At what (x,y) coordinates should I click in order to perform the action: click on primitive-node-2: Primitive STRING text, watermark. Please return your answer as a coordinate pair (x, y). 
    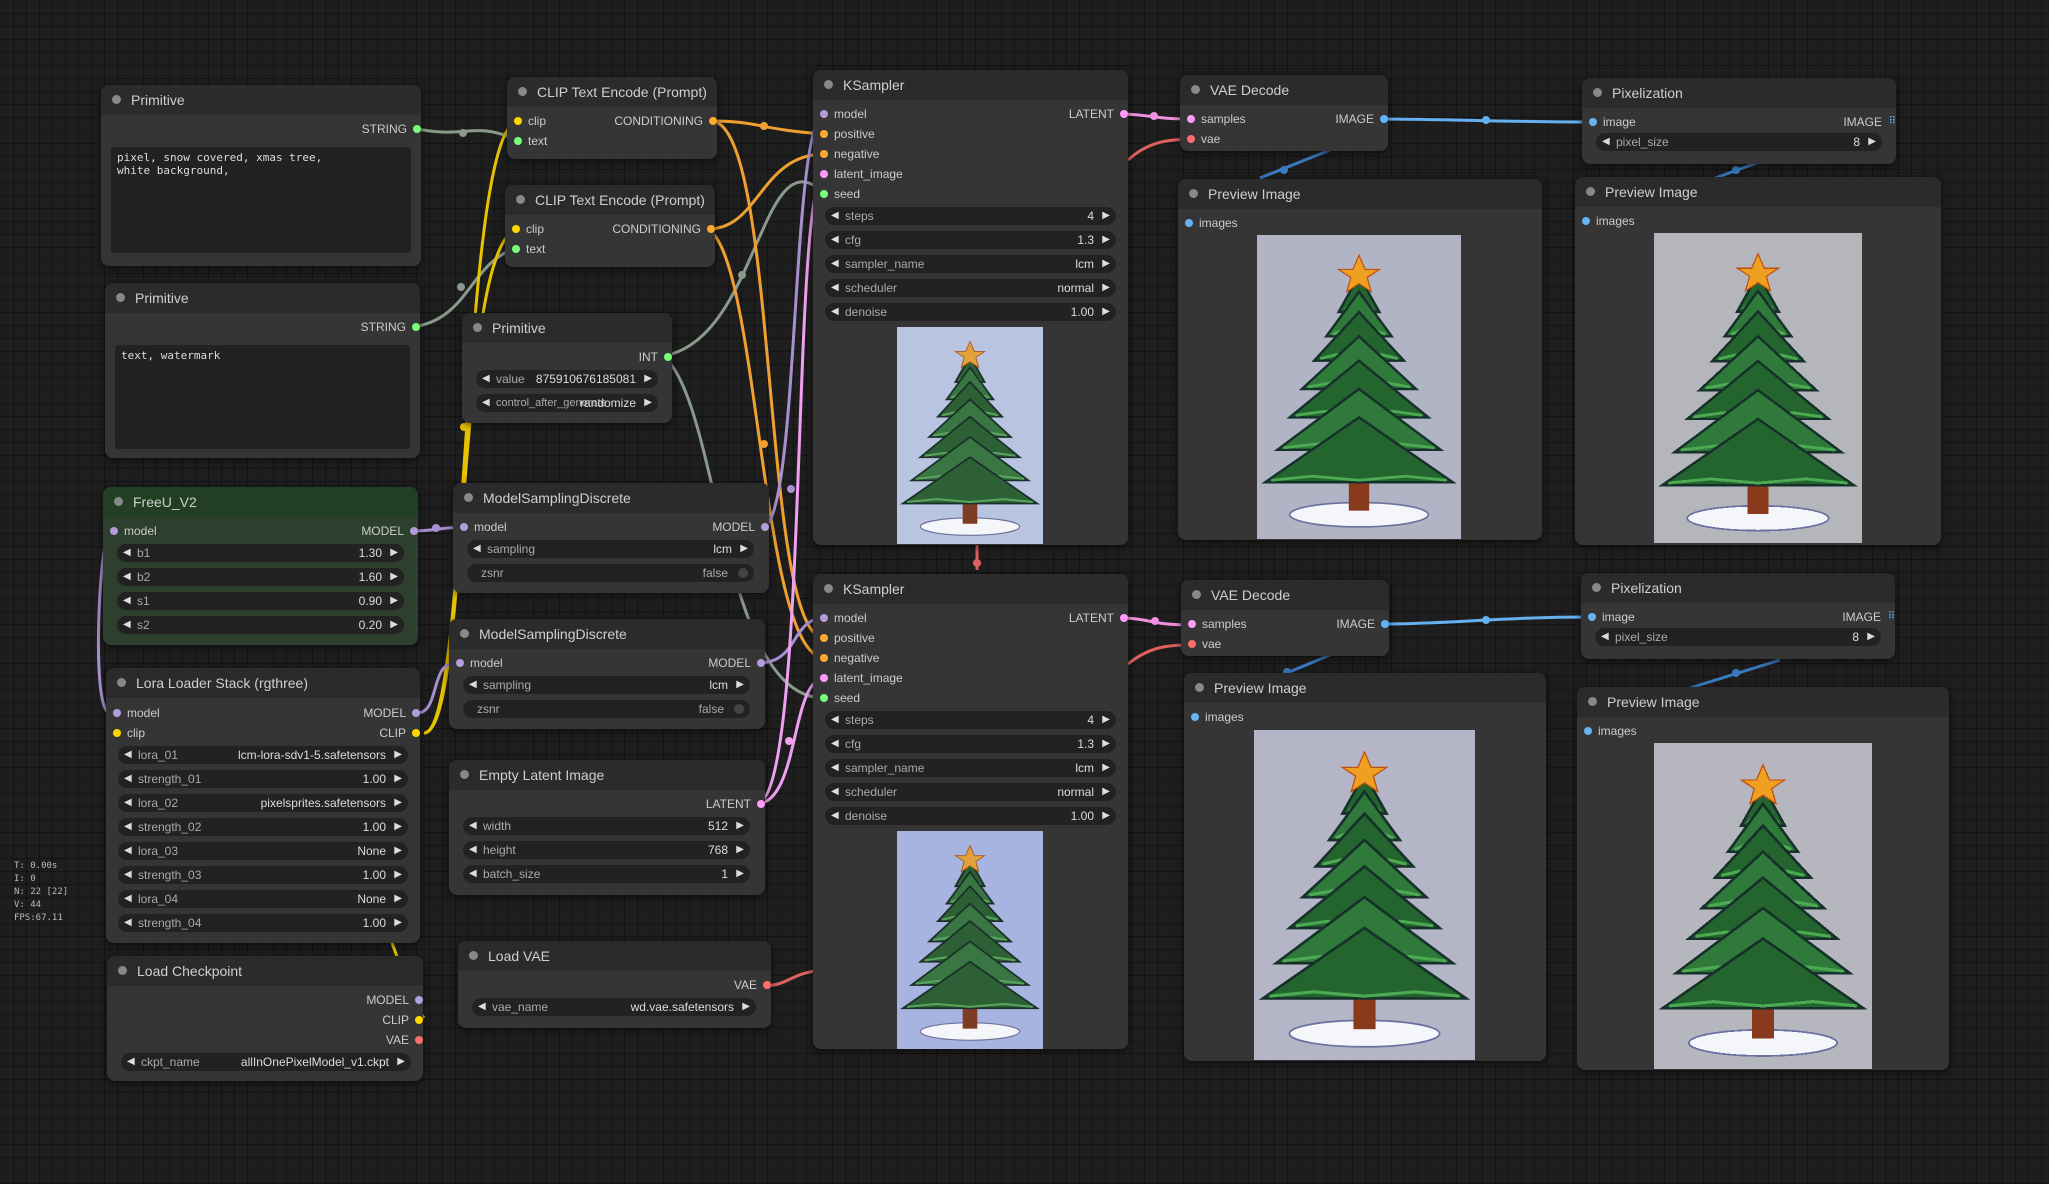
    Looking at the image, I should click on (262, 370).